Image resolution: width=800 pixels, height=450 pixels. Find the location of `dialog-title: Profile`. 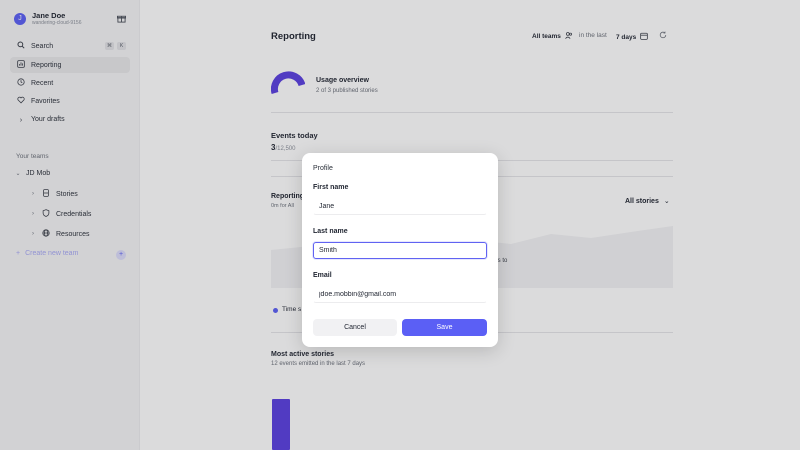

dialog-title: Profile is located at coordinates (323, 168).